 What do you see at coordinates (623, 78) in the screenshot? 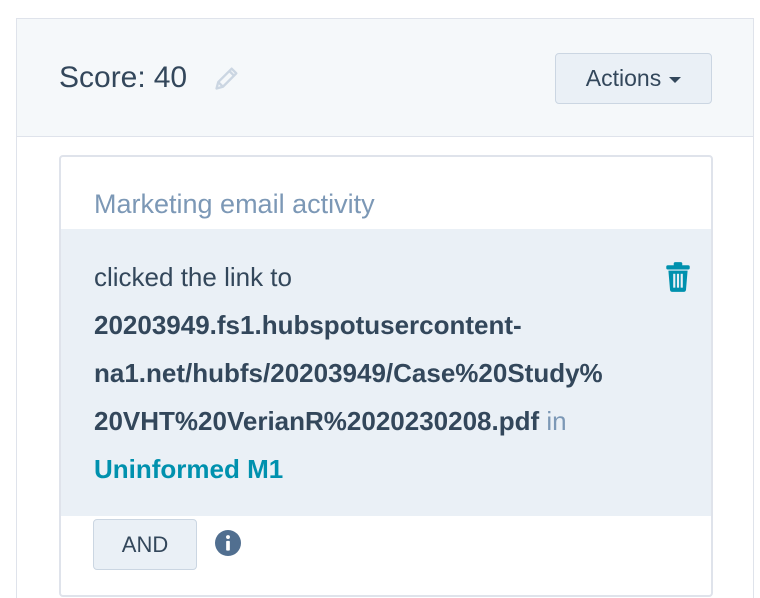
I see `actions-label: Actions` at bounding box center [623, 78].